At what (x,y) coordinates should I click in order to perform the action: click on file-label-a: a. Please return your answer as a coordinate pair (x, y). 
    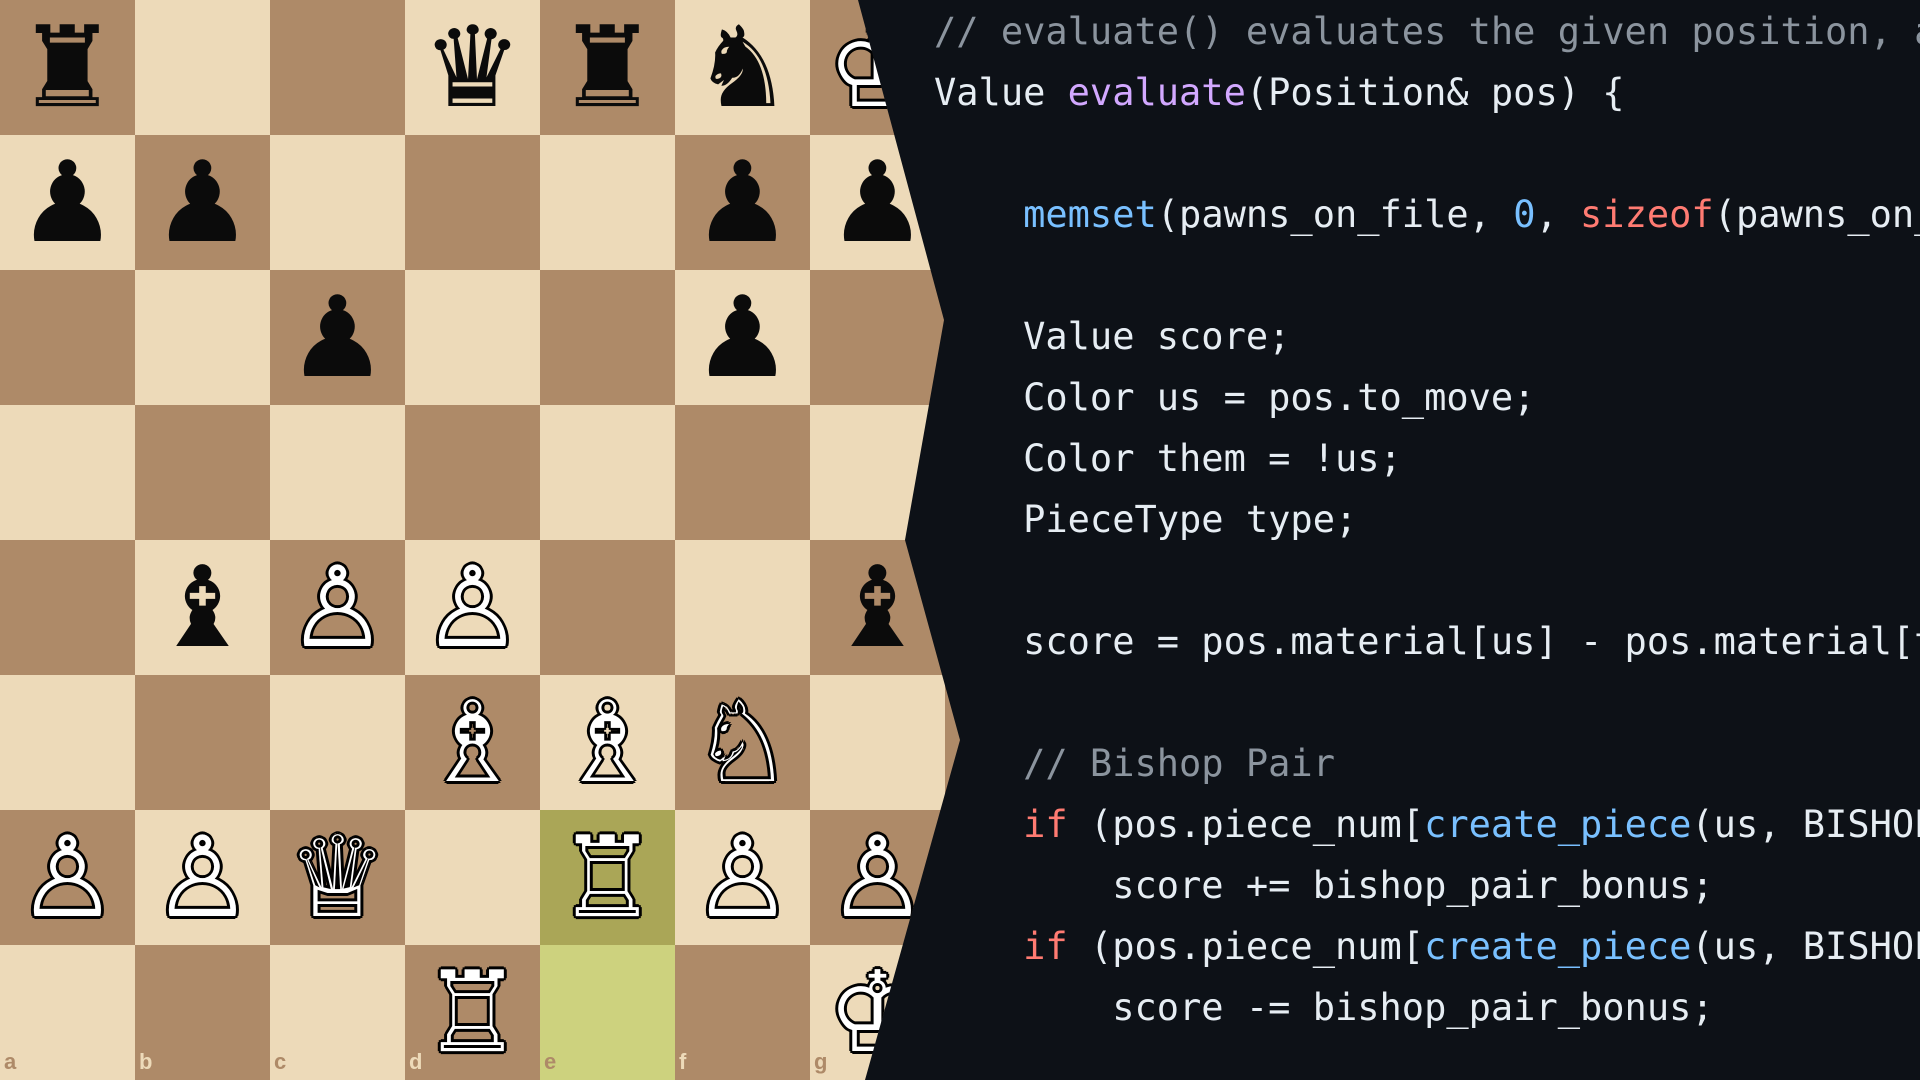
    Looking at the image, I should click on (10, 1061).